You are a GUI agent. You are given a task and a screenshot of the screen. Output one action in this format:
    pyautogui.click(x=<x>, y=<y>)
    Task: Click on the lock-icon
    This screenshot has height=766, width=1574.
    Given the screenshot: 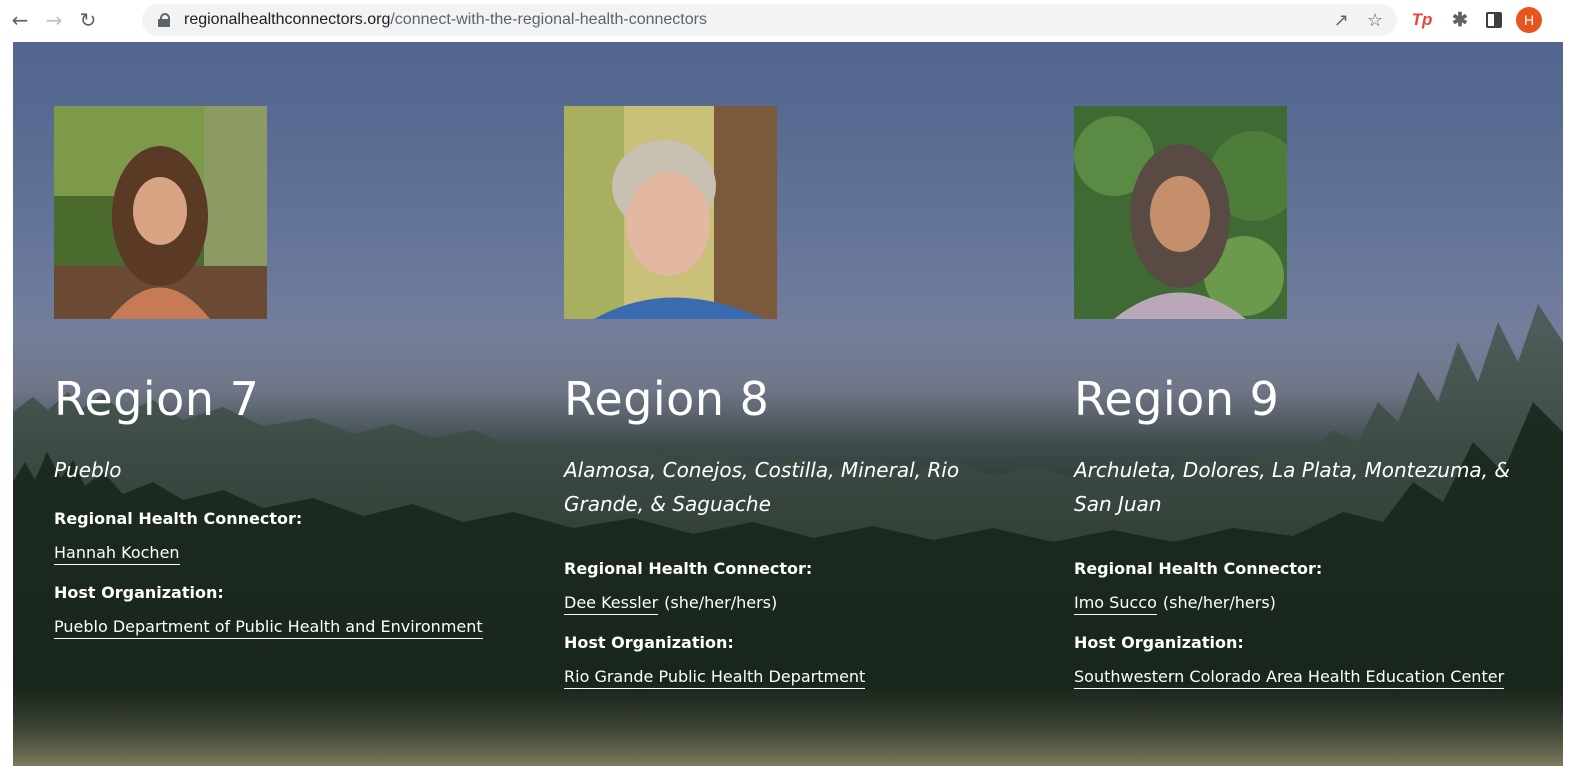 What is the action you would take?
    pyautogui.click(x=164, y=20)
    